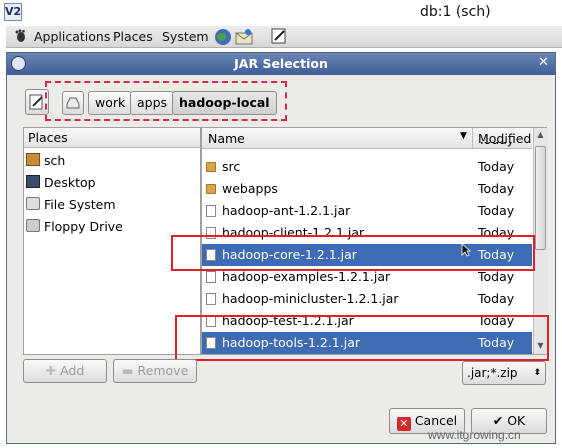  I want to click on file-row-src: src Today, so click(367, 167).